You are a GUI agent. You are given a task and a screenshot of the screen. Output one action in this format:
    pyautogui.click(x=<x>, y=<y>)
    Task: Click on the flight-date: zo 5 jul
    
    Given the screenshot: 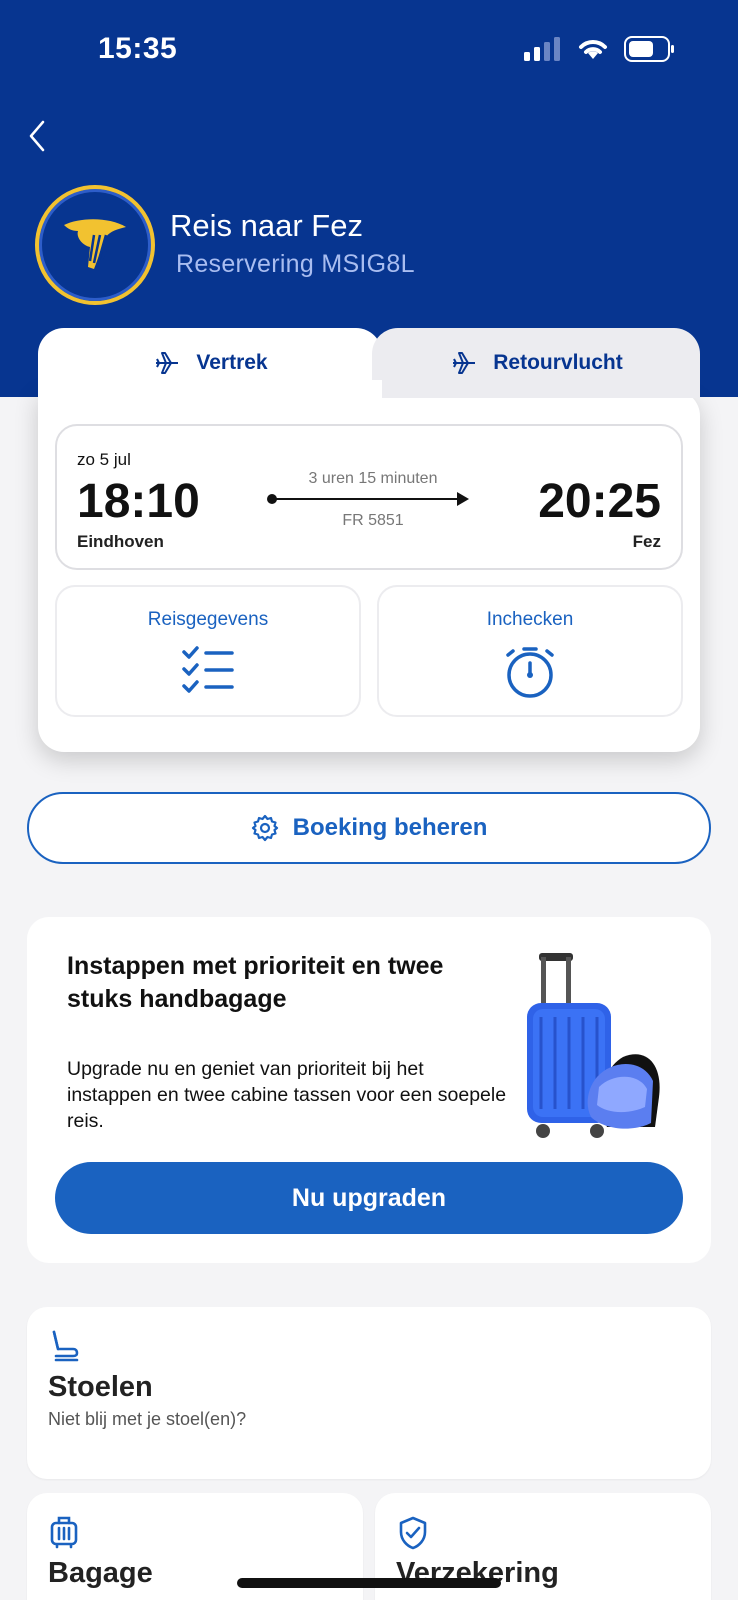 What is the action you would take?
    pyautogui.click(x=104, y=459)
    